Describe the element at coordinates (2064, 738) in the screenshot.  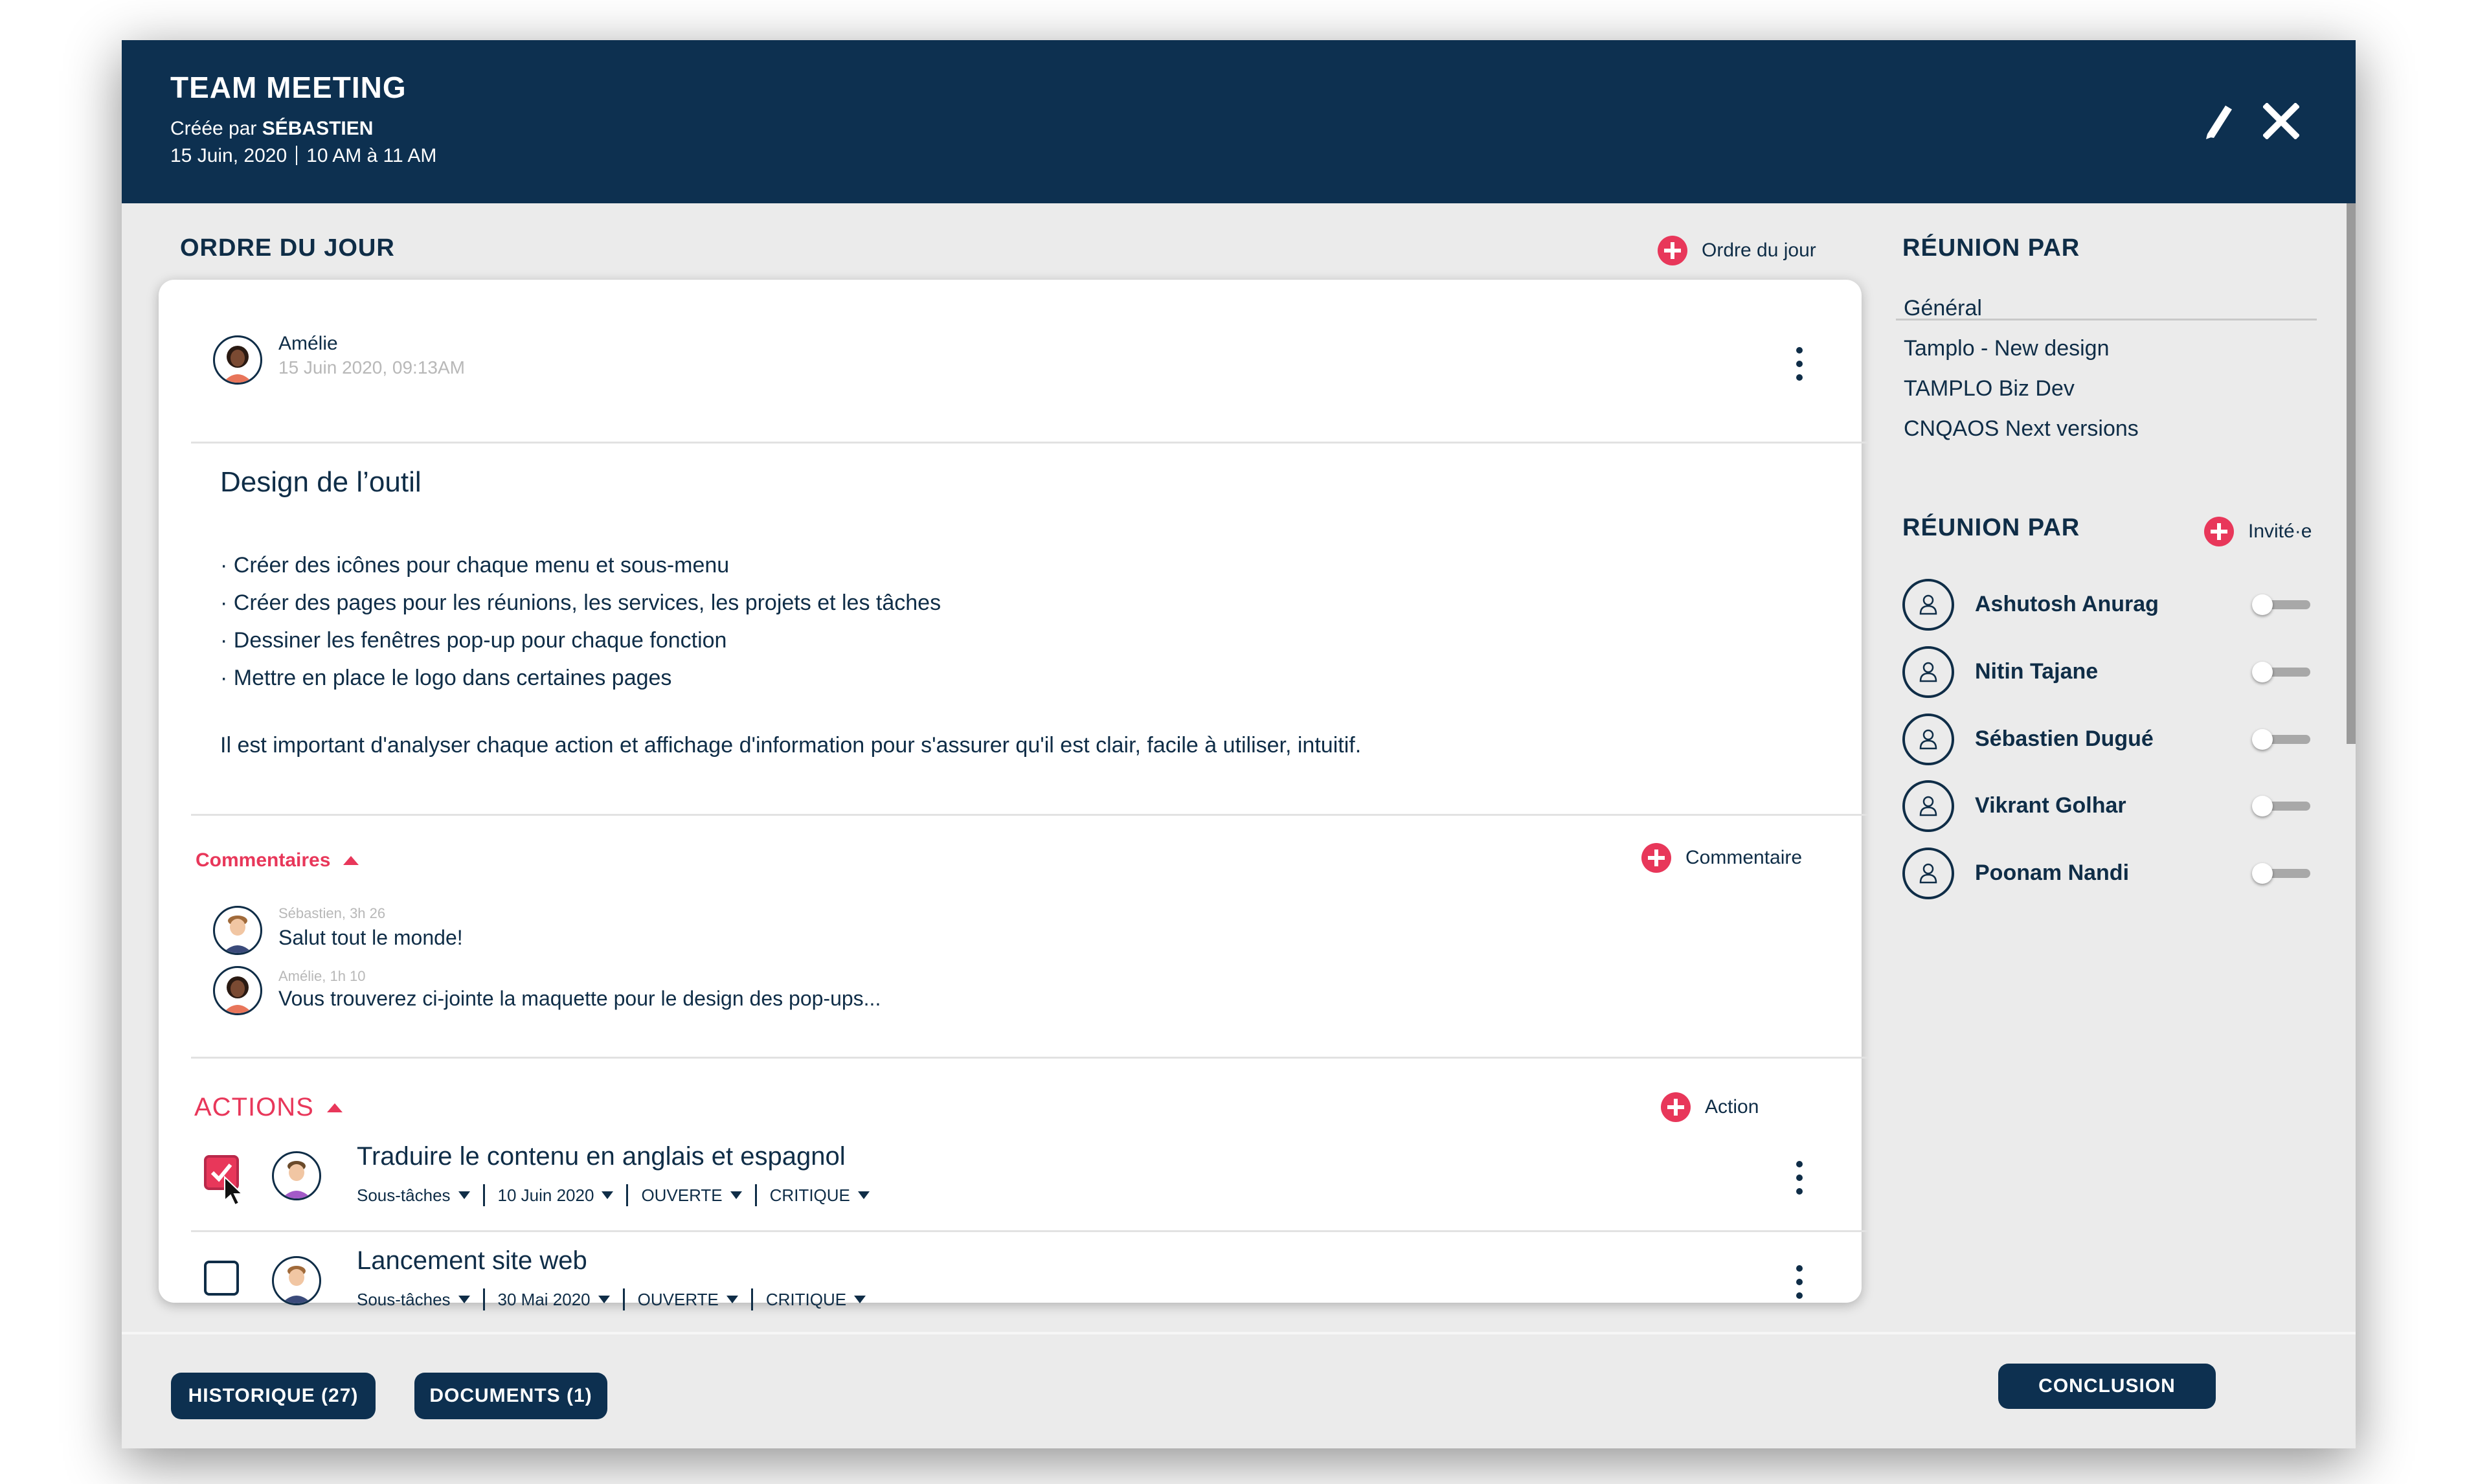
I see `participant-name: Sébastien Dugué` at that location.